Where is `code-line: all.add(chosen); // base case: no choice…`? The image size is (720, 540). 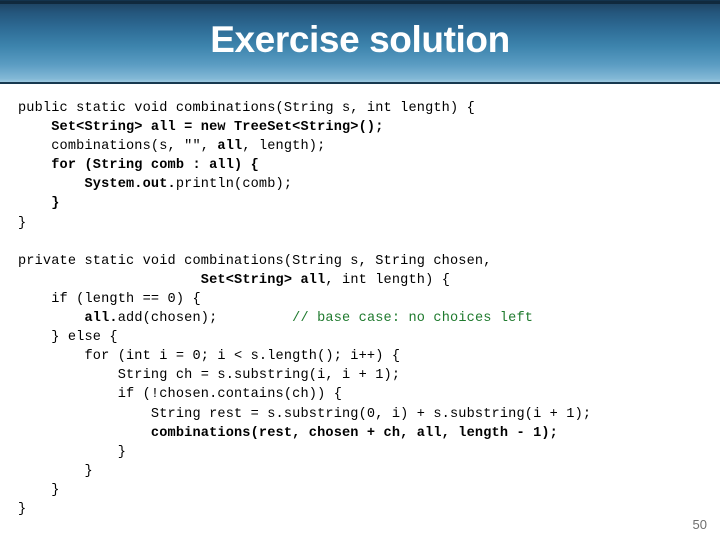 code-line: all.add(chosen); // base case: no choice… is located at coordinates (363, 318).